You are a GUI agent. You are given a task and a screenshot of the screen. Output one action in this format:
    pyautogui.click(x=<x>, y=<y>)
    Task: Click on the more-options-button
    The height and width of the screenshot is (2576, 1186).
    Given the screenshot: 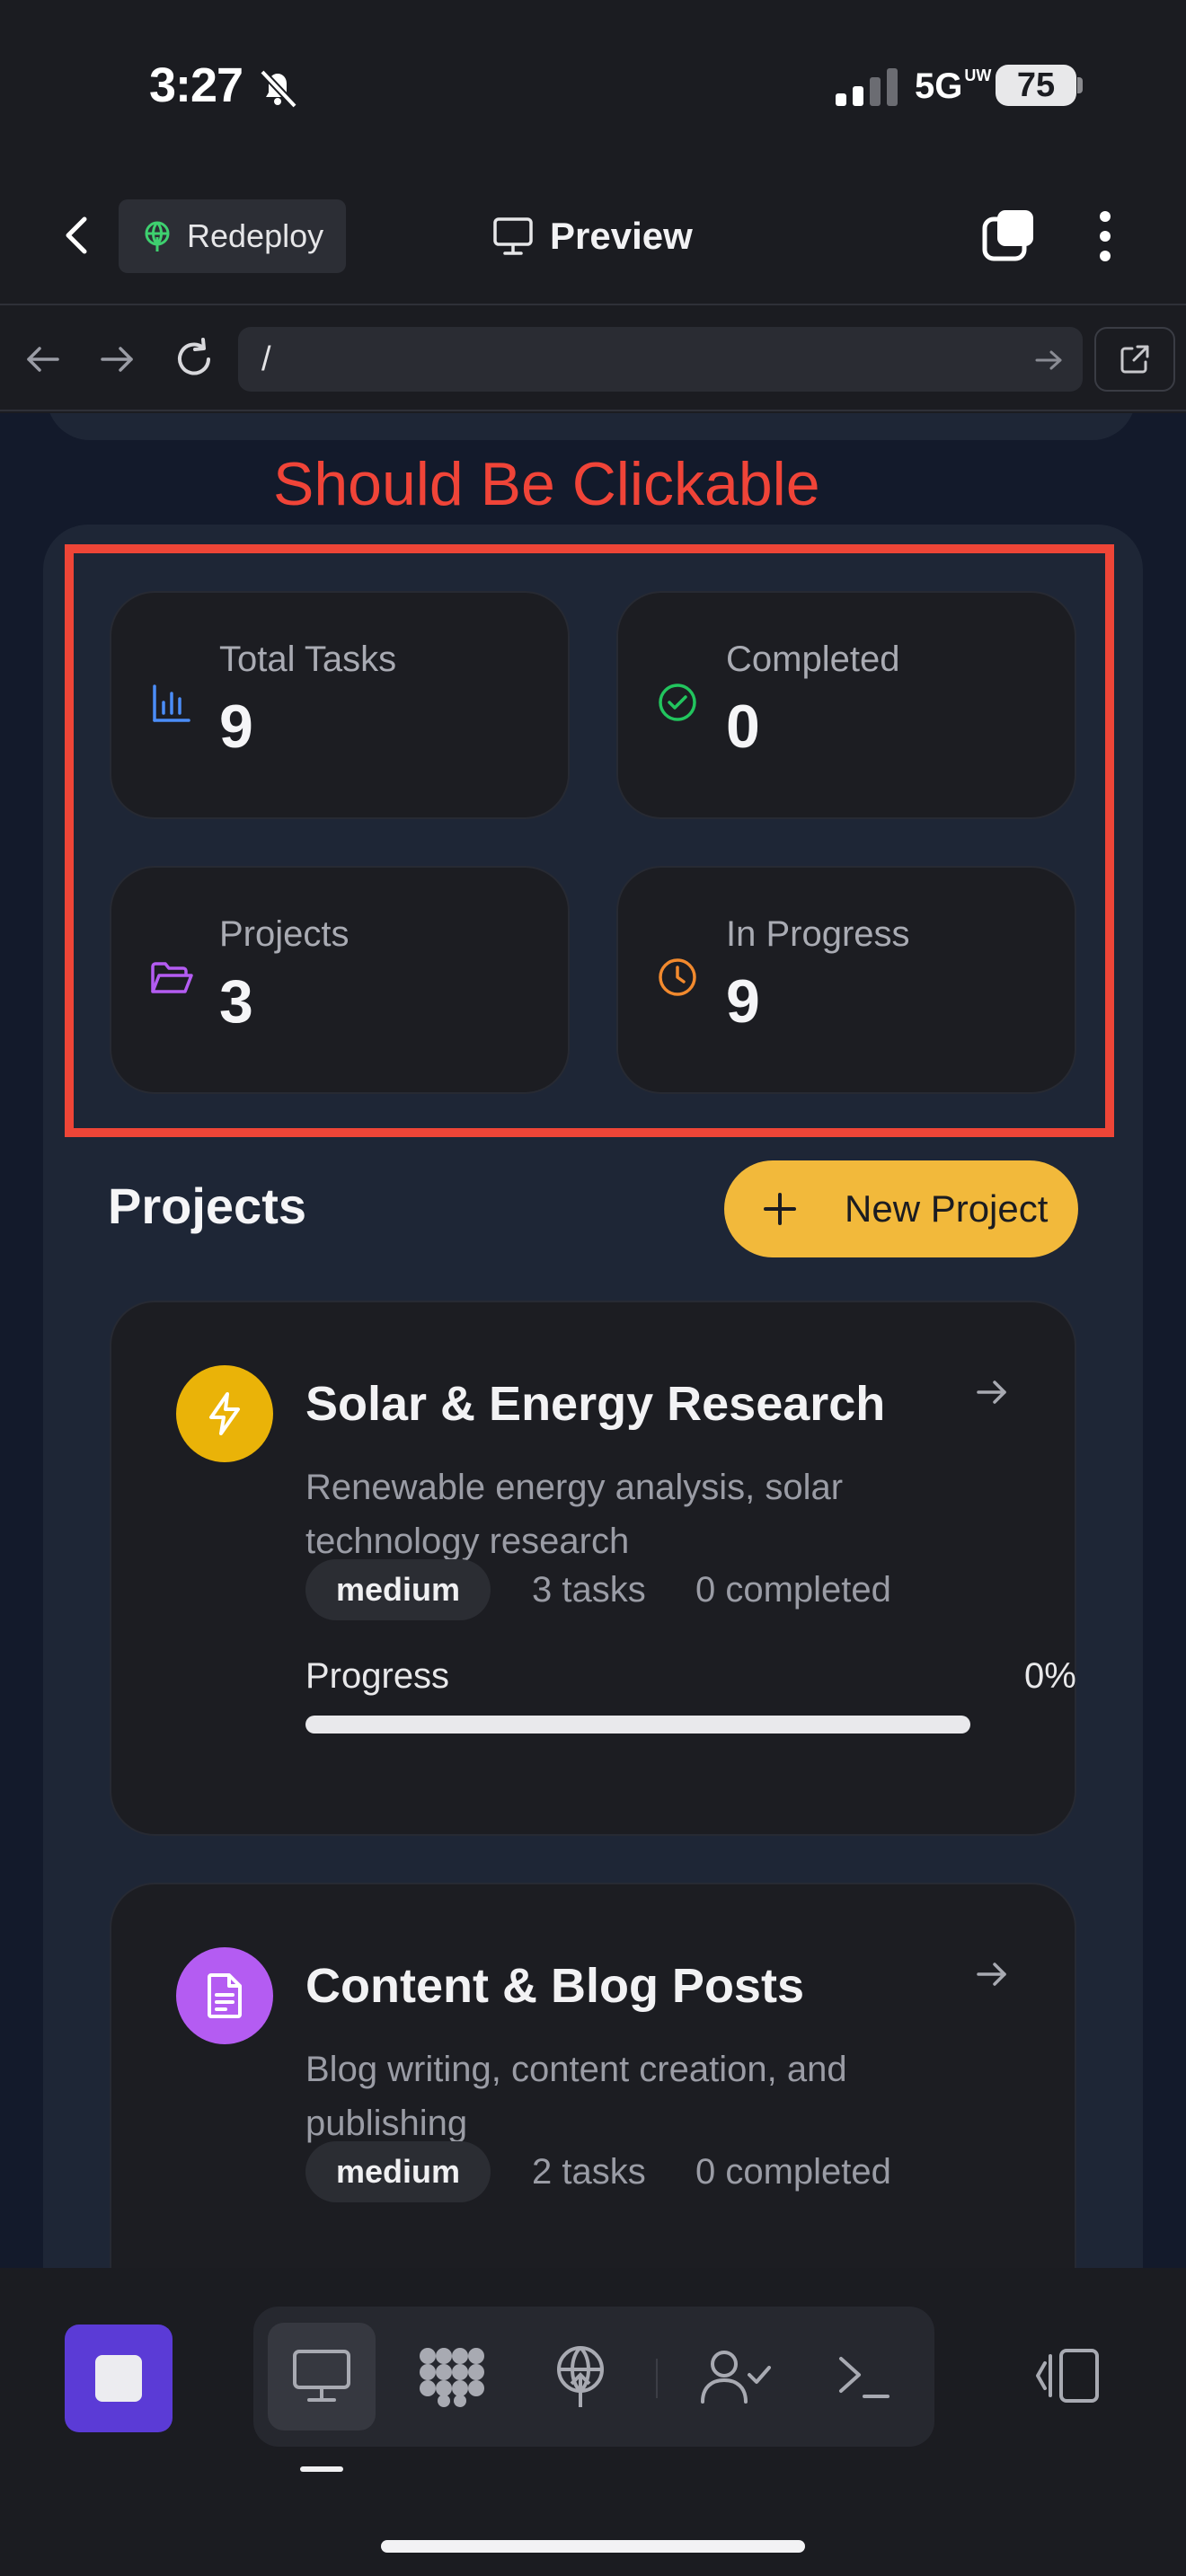 What is the action you would take?
    pyautogui.click(x=1105, y=236)
    